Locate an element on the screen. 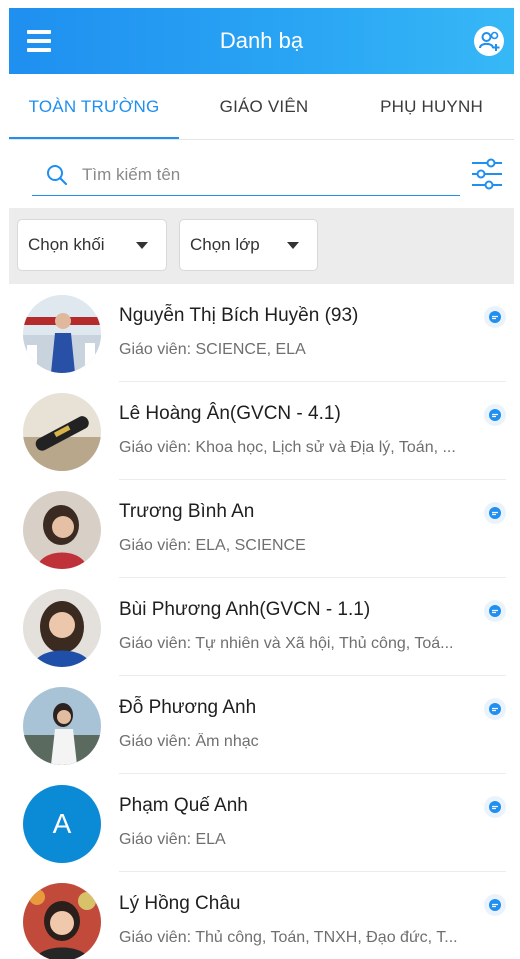 The width and height of the screenshot is (520, 959). contact-row: Đỗ Phương Anh Giáo viên: Âm nhạc is located at coordinates (261, 725).